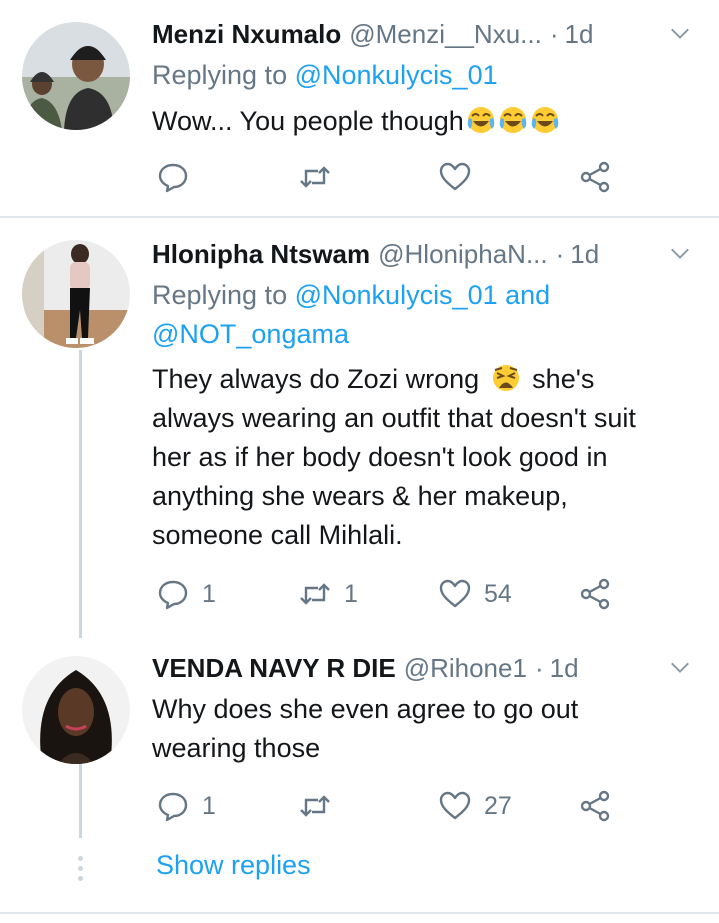 The image size is (719, 923). Describe the element at coordinates (475, 594) in the screenshot. I see `like-button: 54` at that location.